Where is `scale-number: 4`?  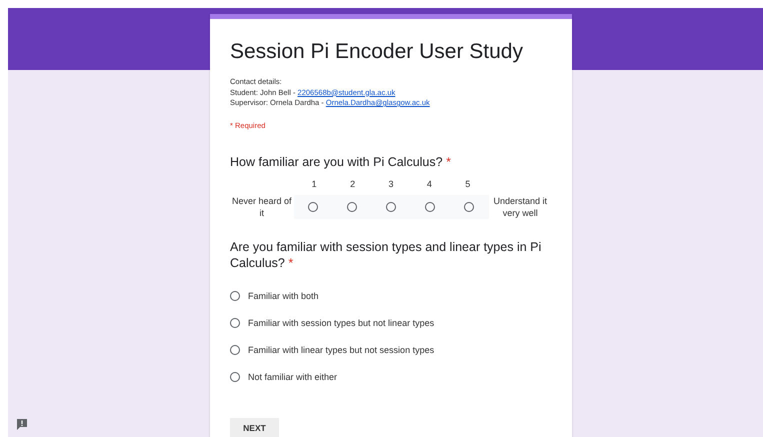 scale-number: 4 is located at coordinates (429, 184).